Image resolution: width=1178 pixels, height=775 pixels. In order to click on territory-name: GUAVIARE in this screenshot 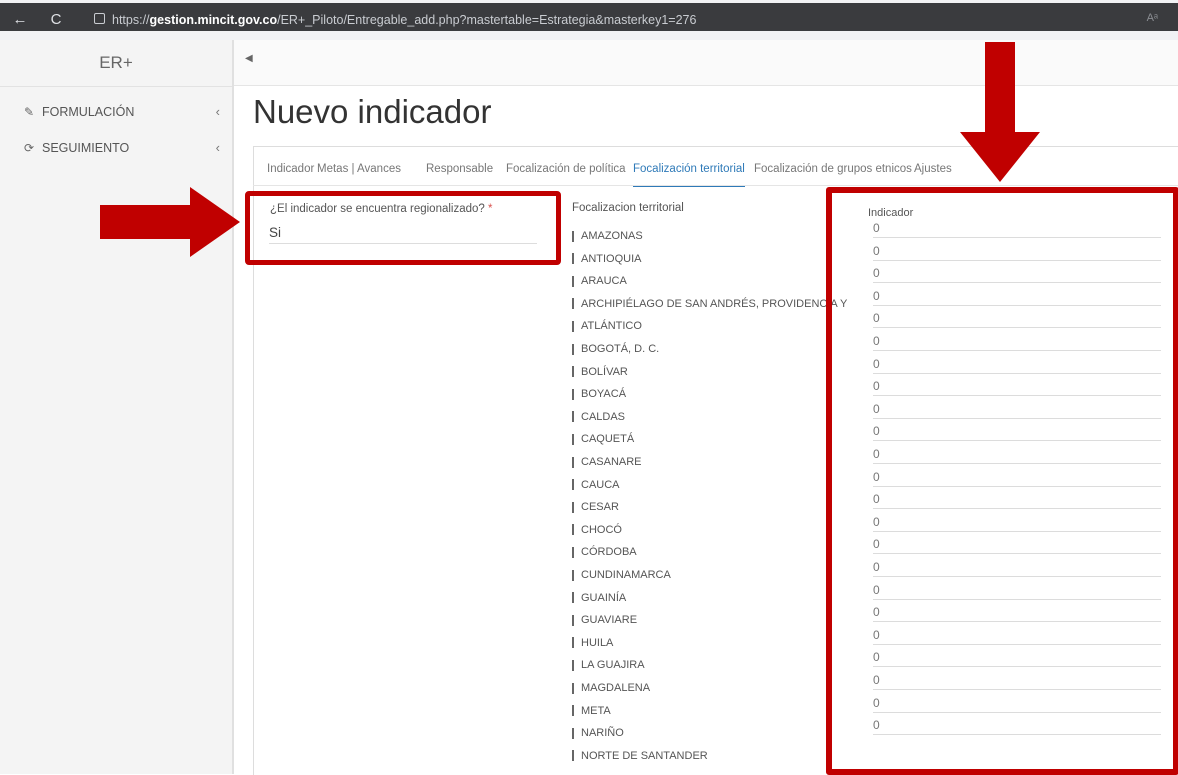, I will do `click(609, 620)`.